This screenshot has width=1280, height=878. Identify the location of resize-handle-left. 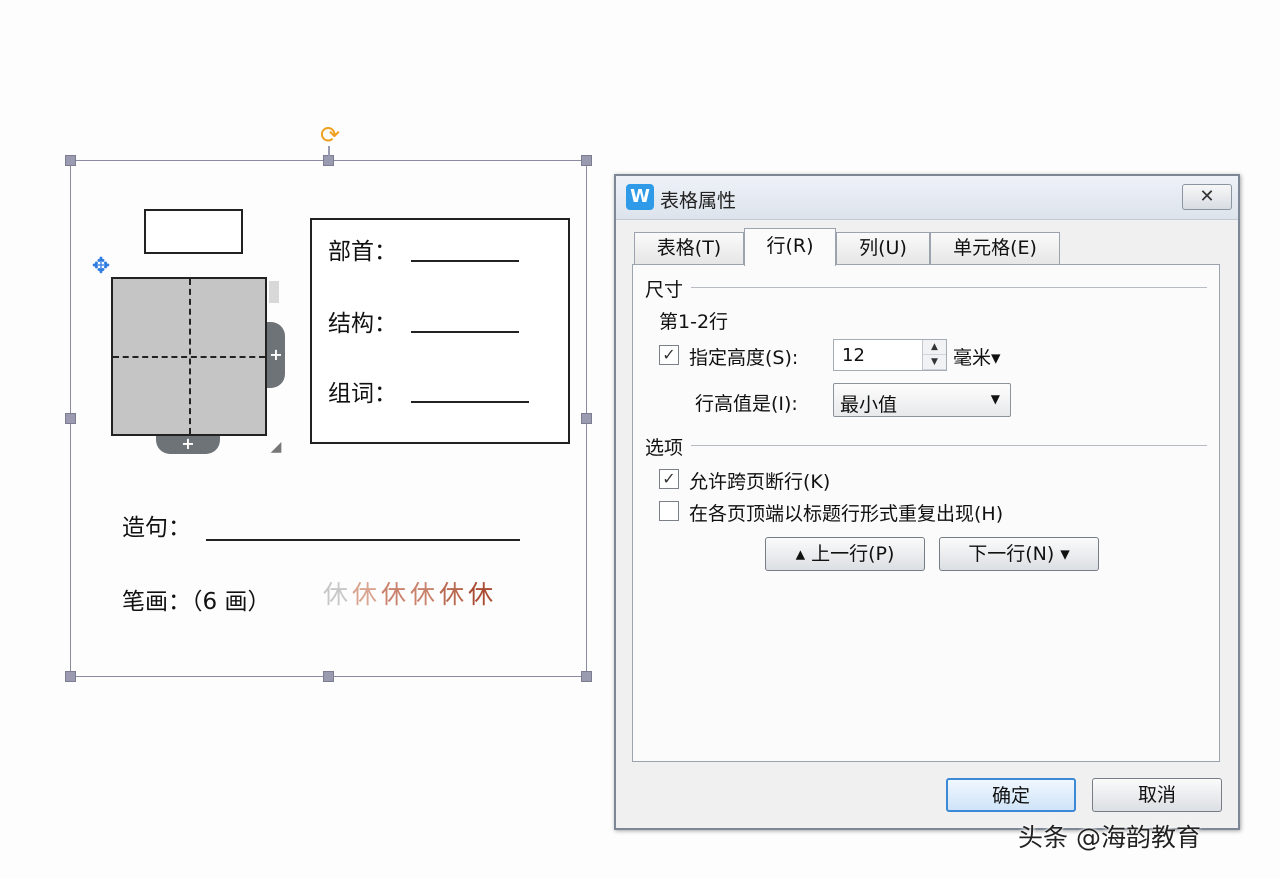
(70, 418).